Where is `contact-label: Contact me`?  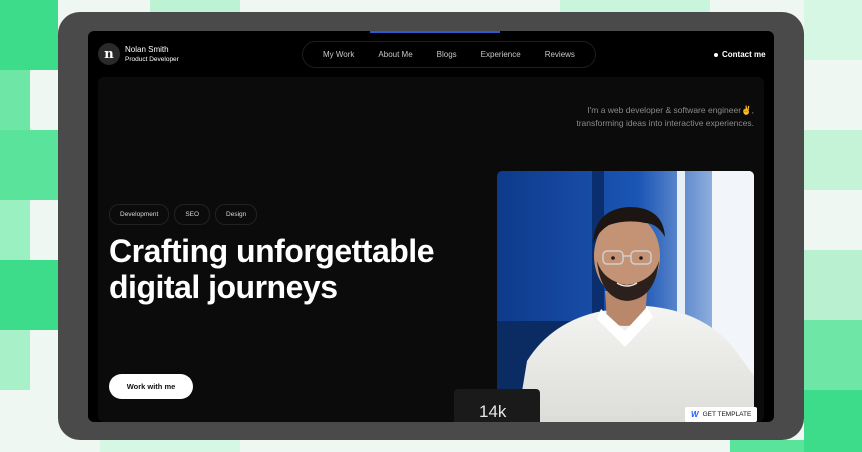 contact-label: Contact me is located at coordinates (744, 54).